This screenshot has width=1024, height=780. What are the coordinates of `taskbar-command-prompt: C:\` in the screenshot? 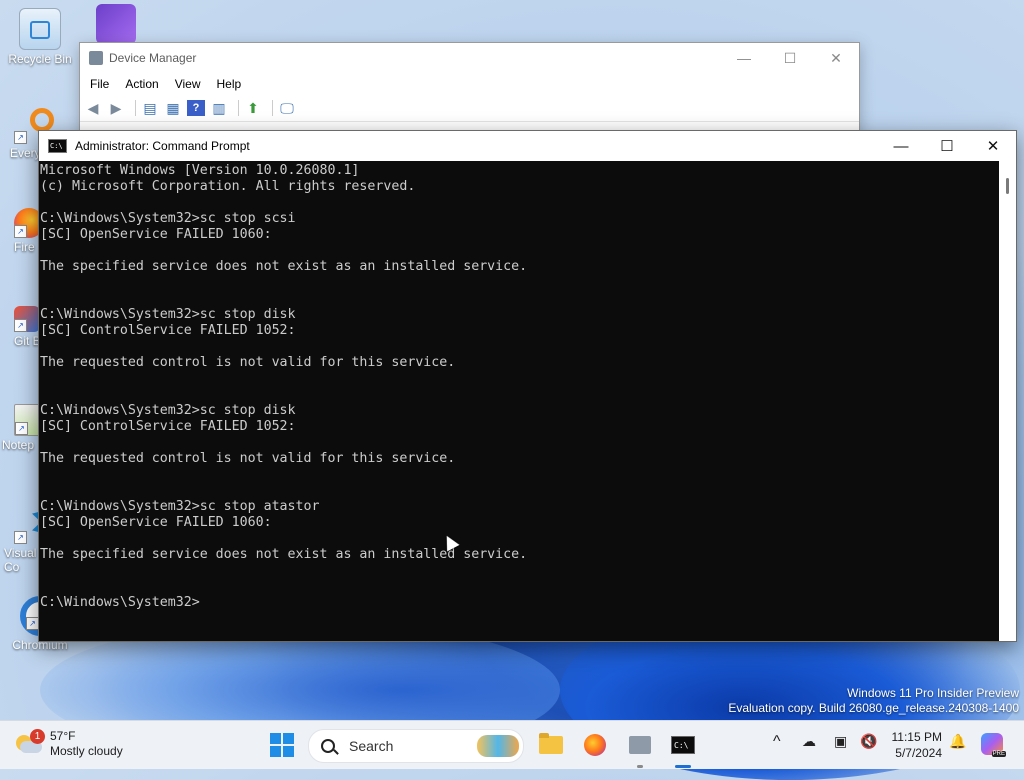 It's located at (683, 745).